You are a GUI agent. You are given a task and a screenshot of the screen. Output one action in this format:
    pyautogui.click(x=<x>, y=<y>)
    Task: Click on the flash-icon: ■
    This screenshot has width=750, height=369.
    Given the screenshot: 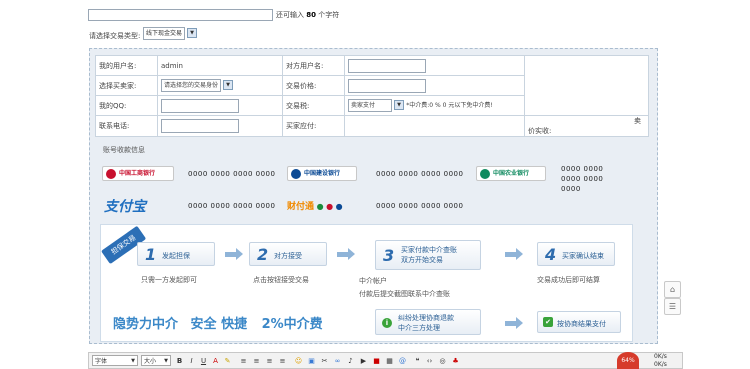 What is the action you would take?
    pyautogui.click(x=376, y=361)
    